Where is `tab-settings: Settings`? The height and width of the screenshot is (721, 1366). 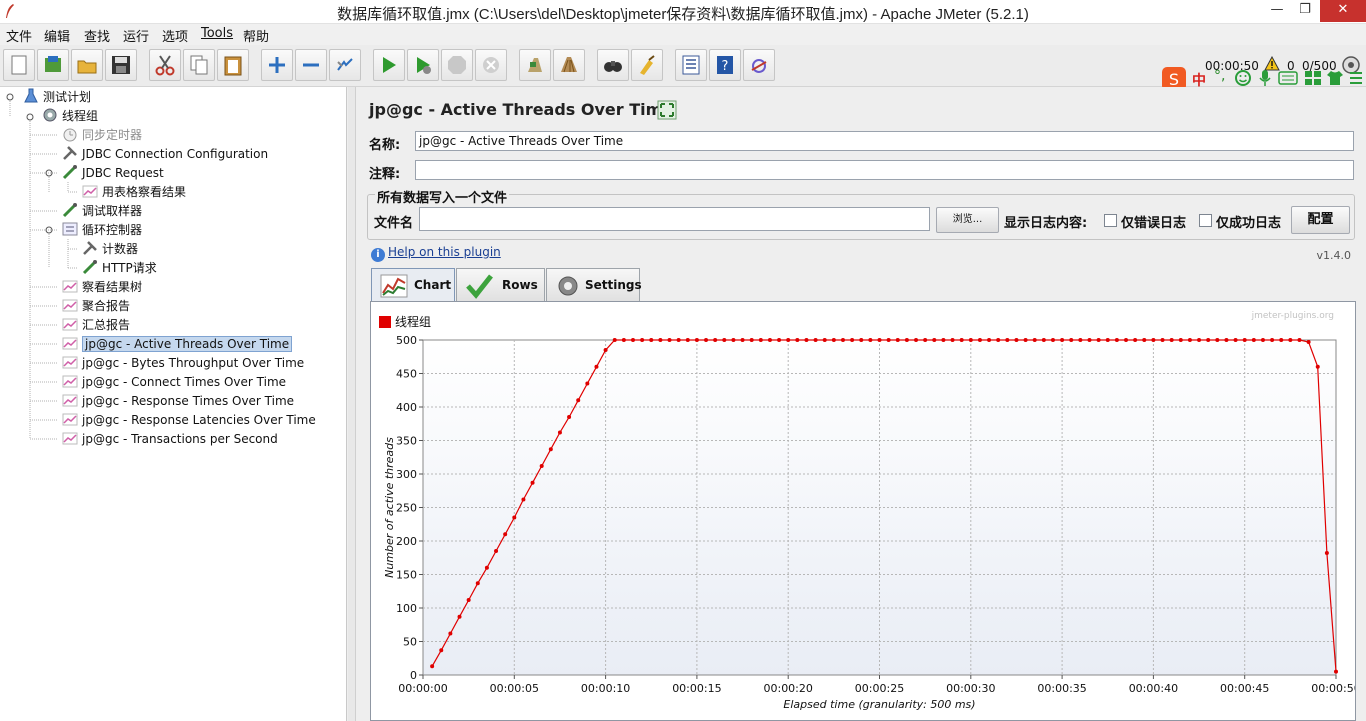 tab-settings: Settings is located at coordinates (594, 285).